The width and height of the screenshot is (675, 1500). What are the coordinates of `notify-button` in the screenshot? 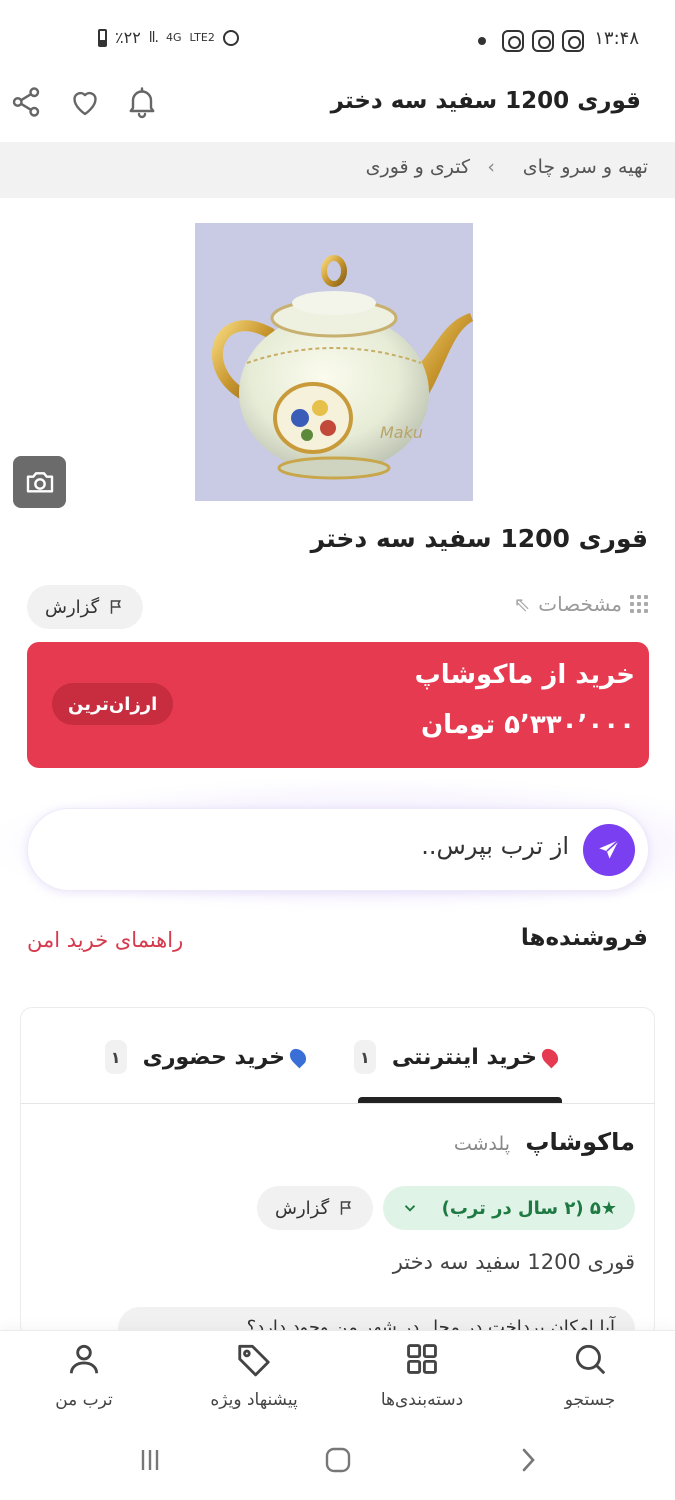 It's located at (142, 102).